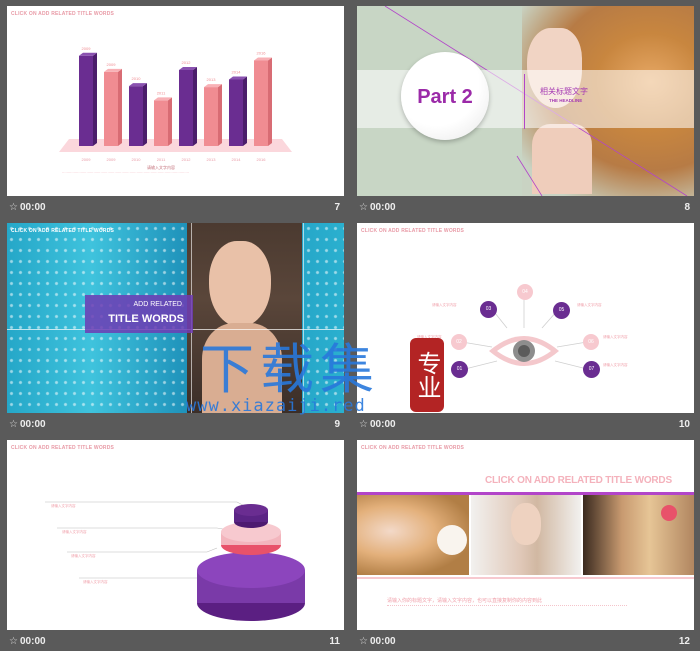 The width and height of the screenshot is (700, 651). I want to click on main-title: TITLE WORDS, so click(146, 319).